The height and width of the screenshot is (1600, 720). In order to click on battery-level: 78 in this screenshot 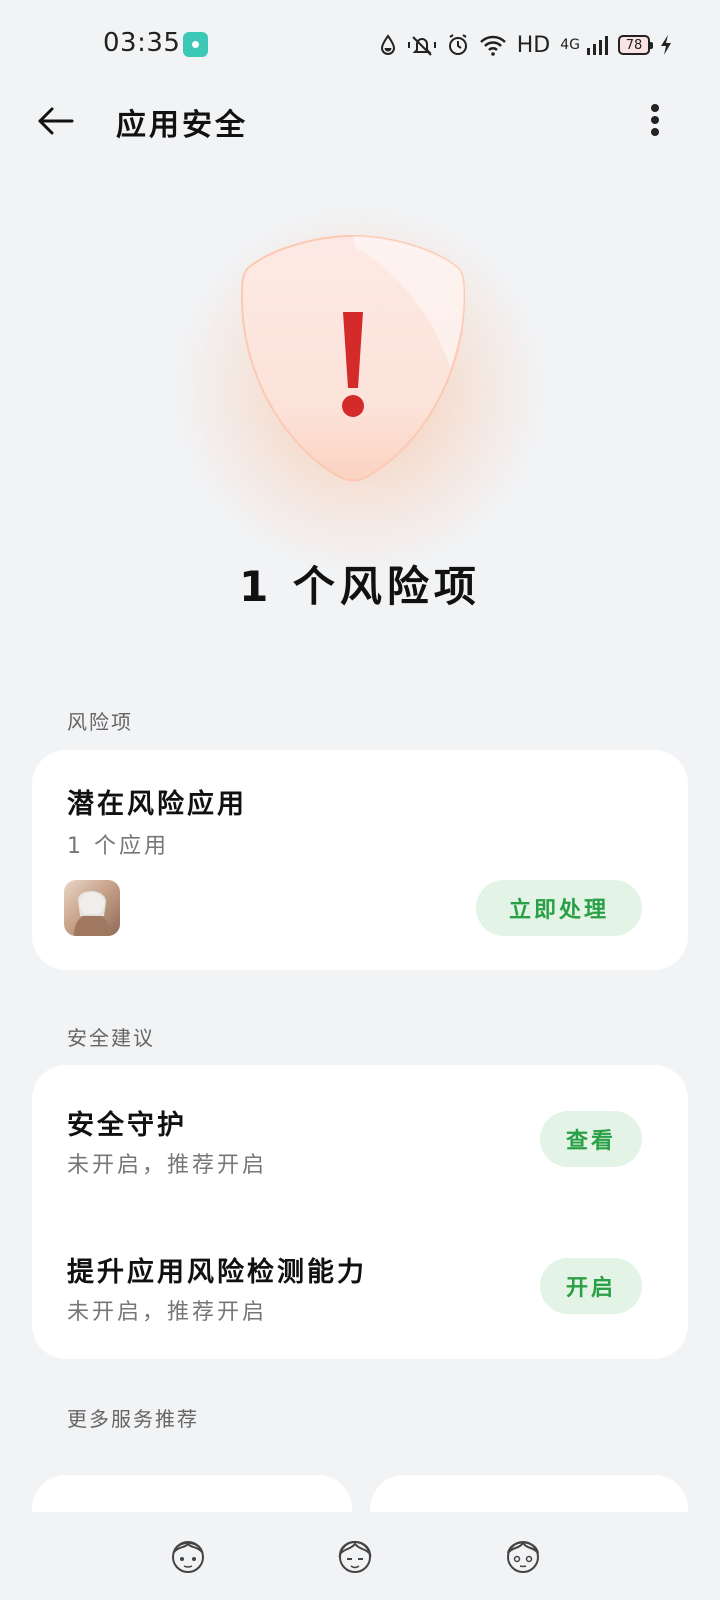, I will do `click(634, 45)`.